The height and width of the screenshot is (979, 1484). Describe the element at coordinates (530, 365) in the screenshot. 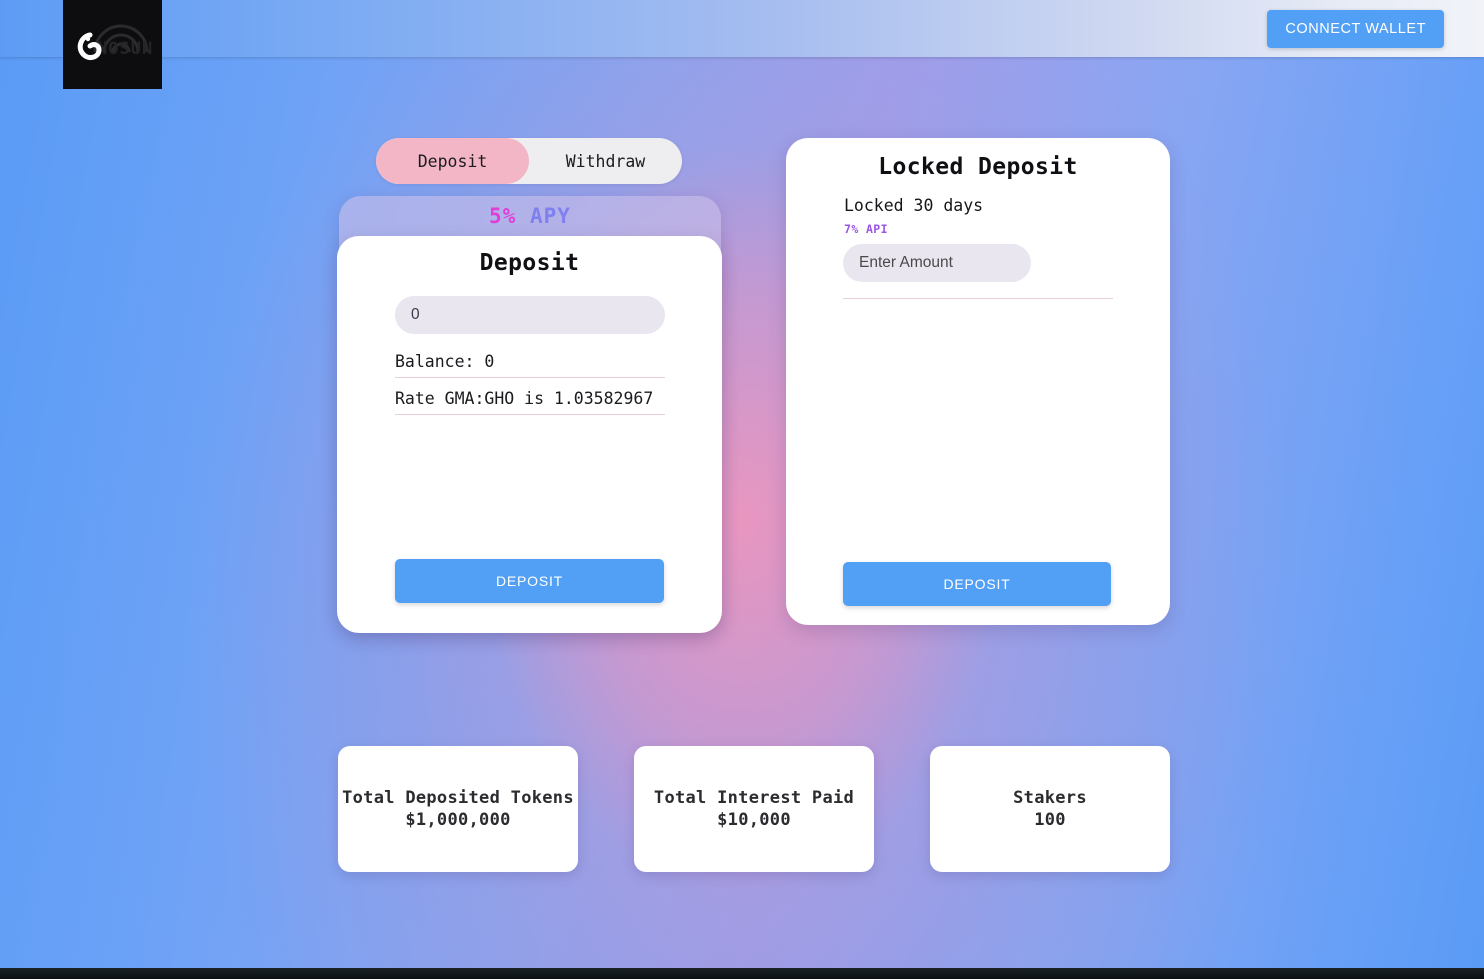

I see `deposit-balance-row: Balance: 0` at that location.